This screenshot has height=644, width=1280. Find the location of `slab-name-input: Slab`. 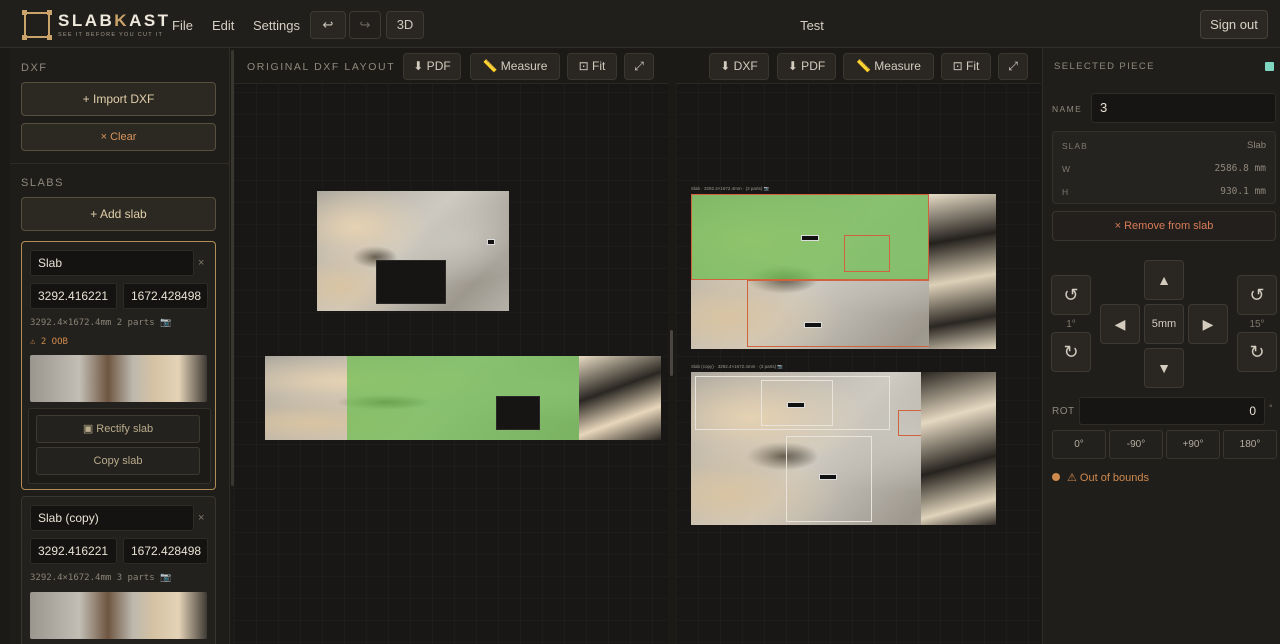

slab-name-input: Slab is located at coordinates (112, 263).